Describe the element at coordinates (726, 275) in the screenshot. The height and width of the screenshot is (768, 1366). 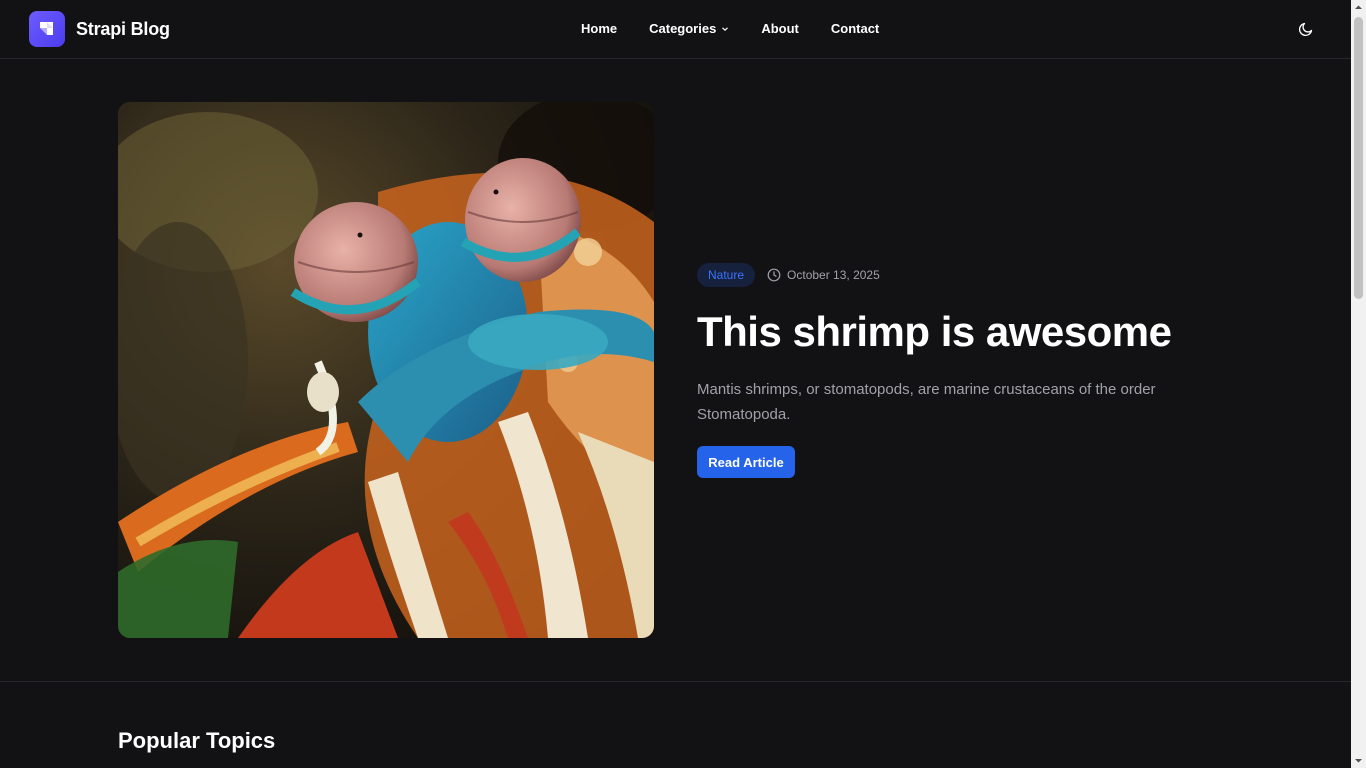
I see `category-badge: Nature` at that location.